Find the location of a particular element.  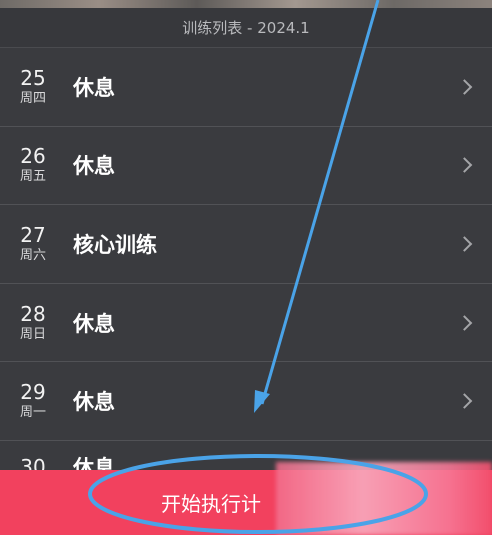

weekday-label: 周日 is located at coordinates (32, 334).